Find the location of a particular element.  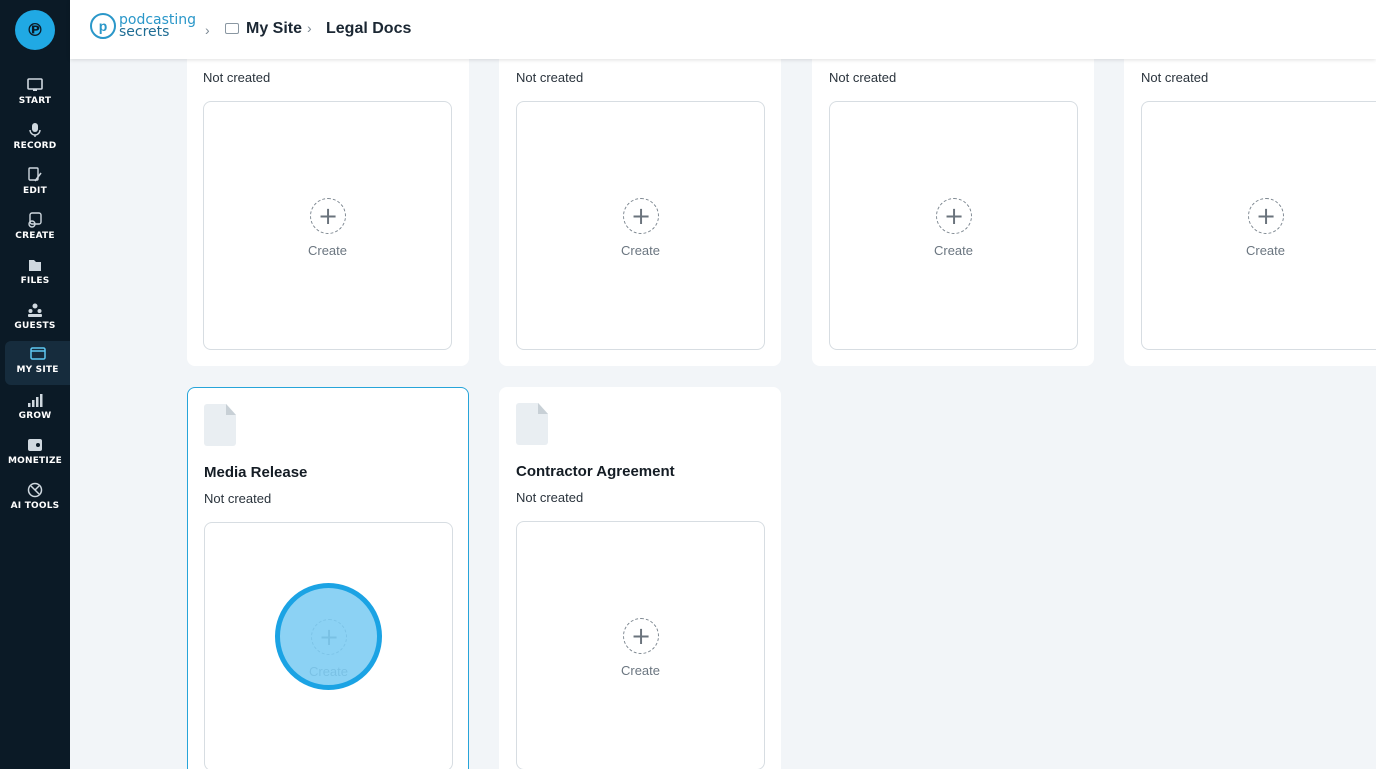

sidebar-item-files: FILES is located at coordinates (35, 274).